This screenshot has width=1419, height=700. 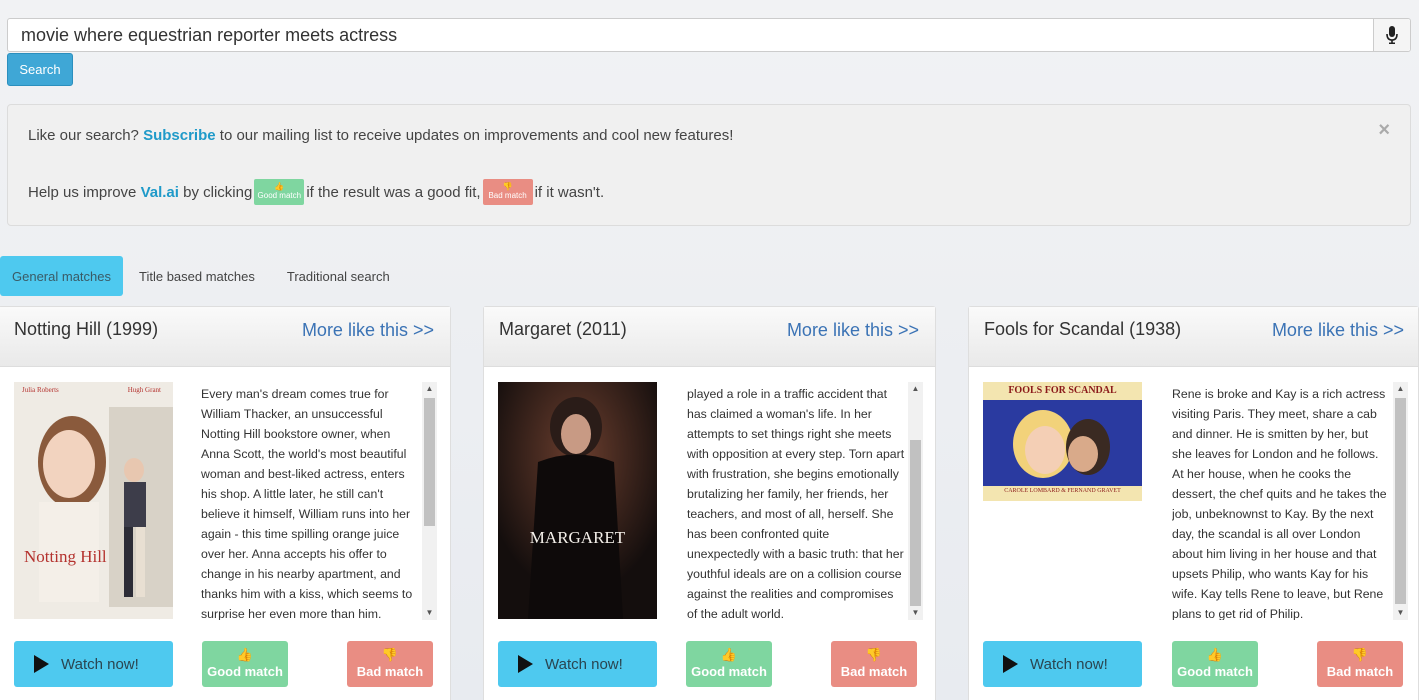 What do you see at coordinates (144, 390) in the screenshot?
I see `poster-credit-right: Hugh Grant` at bounding box center [144, 390].